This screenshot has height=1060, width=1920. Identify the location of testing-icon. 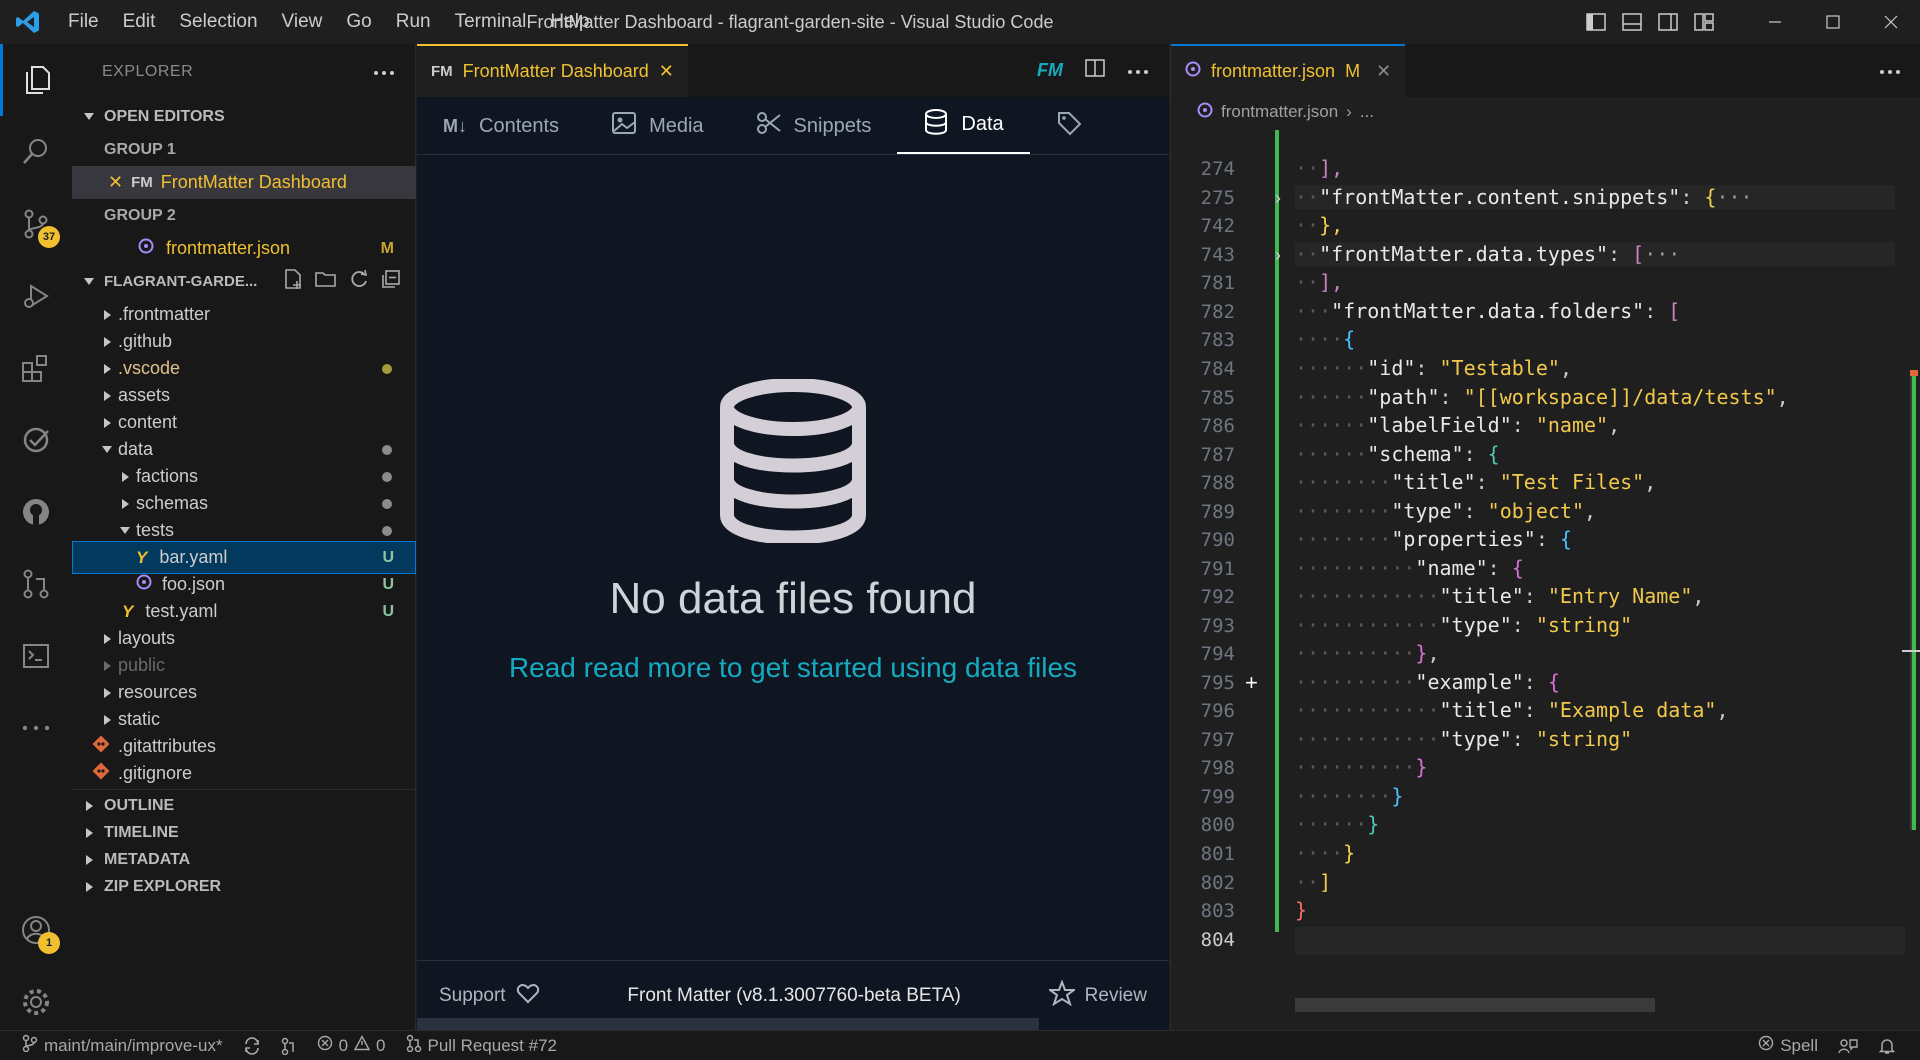
(36, 440).